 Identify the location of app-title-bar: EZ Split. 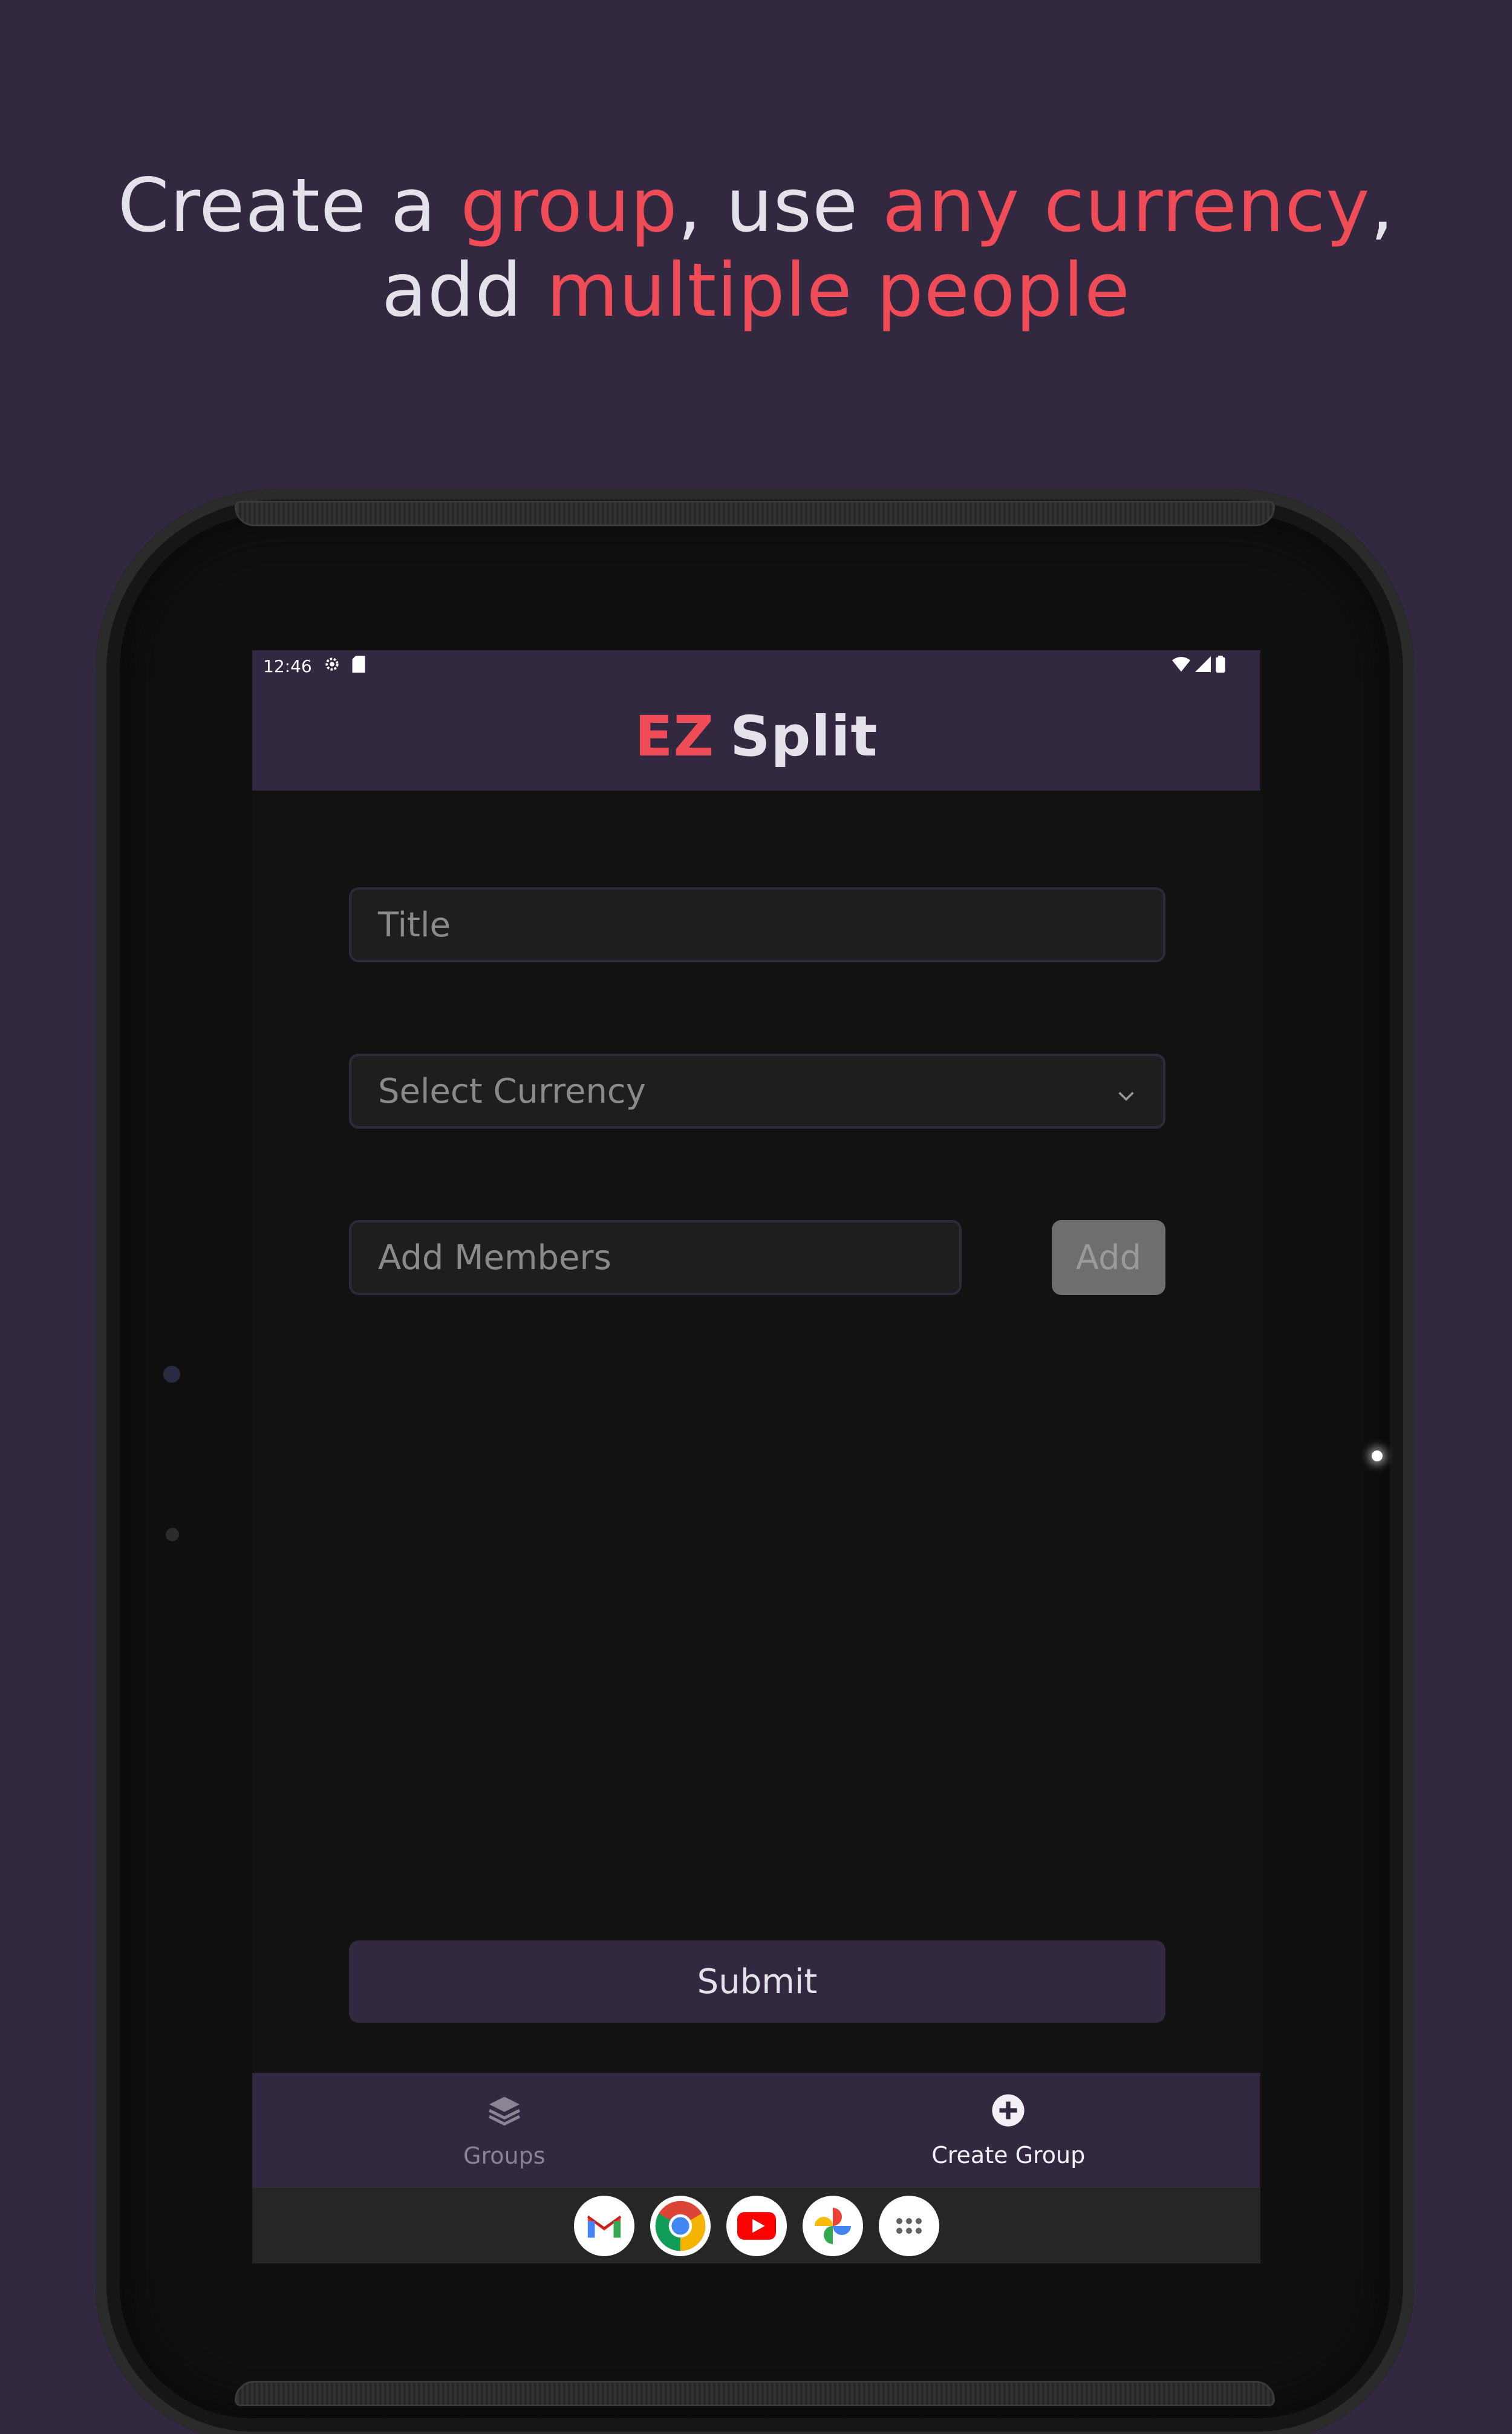
(756, 736).